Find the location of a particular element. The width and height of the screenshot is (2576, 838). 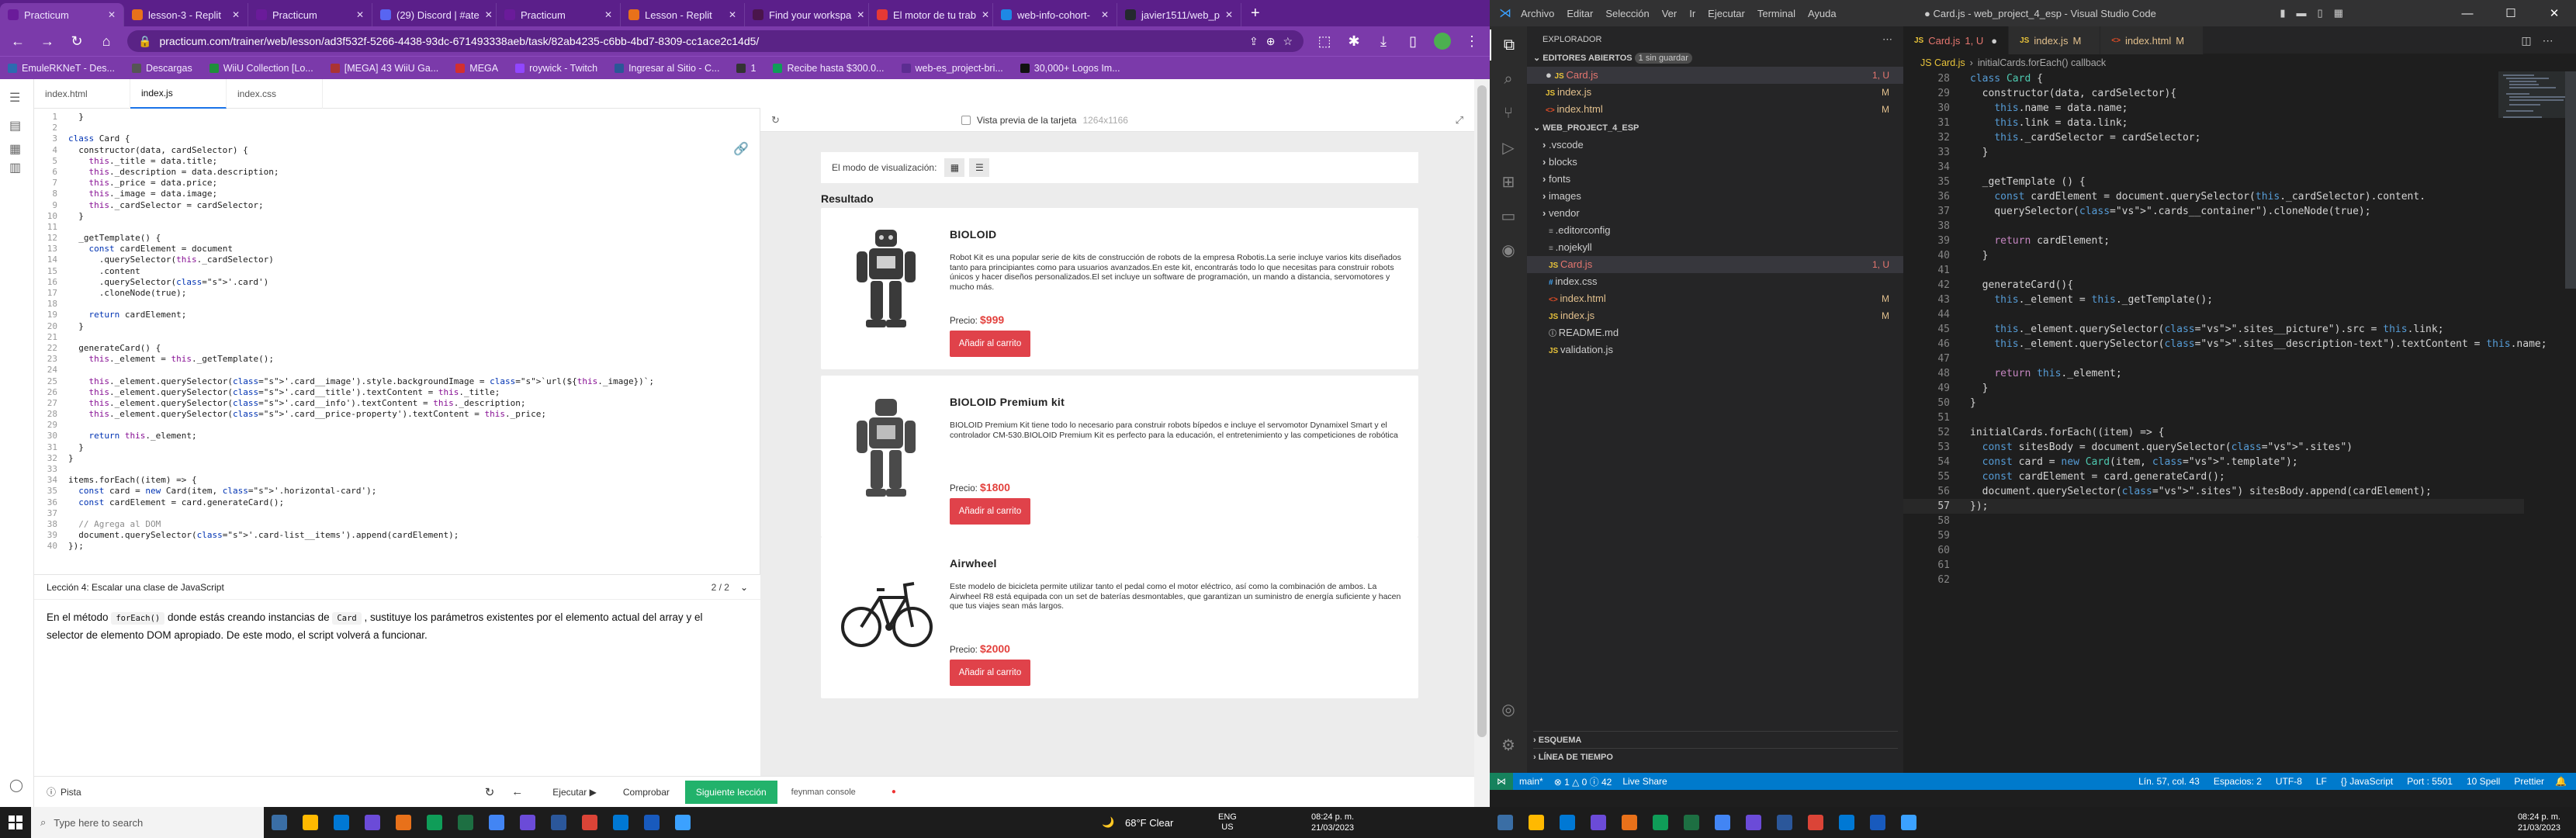

new-tab-button: + is located at coordinates (1255, 14).